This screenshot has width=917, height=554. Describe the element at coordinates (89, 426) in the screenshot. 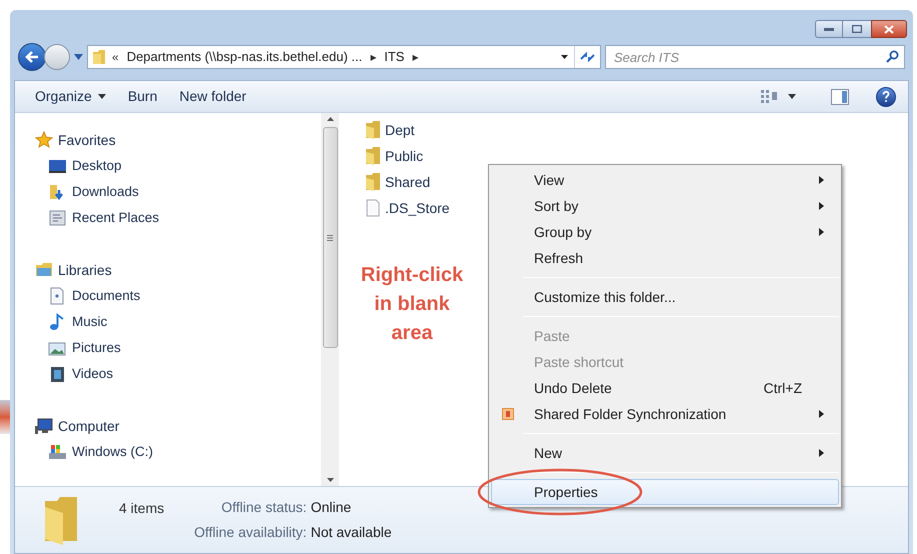

I see `nav-group: Computer` at that location.